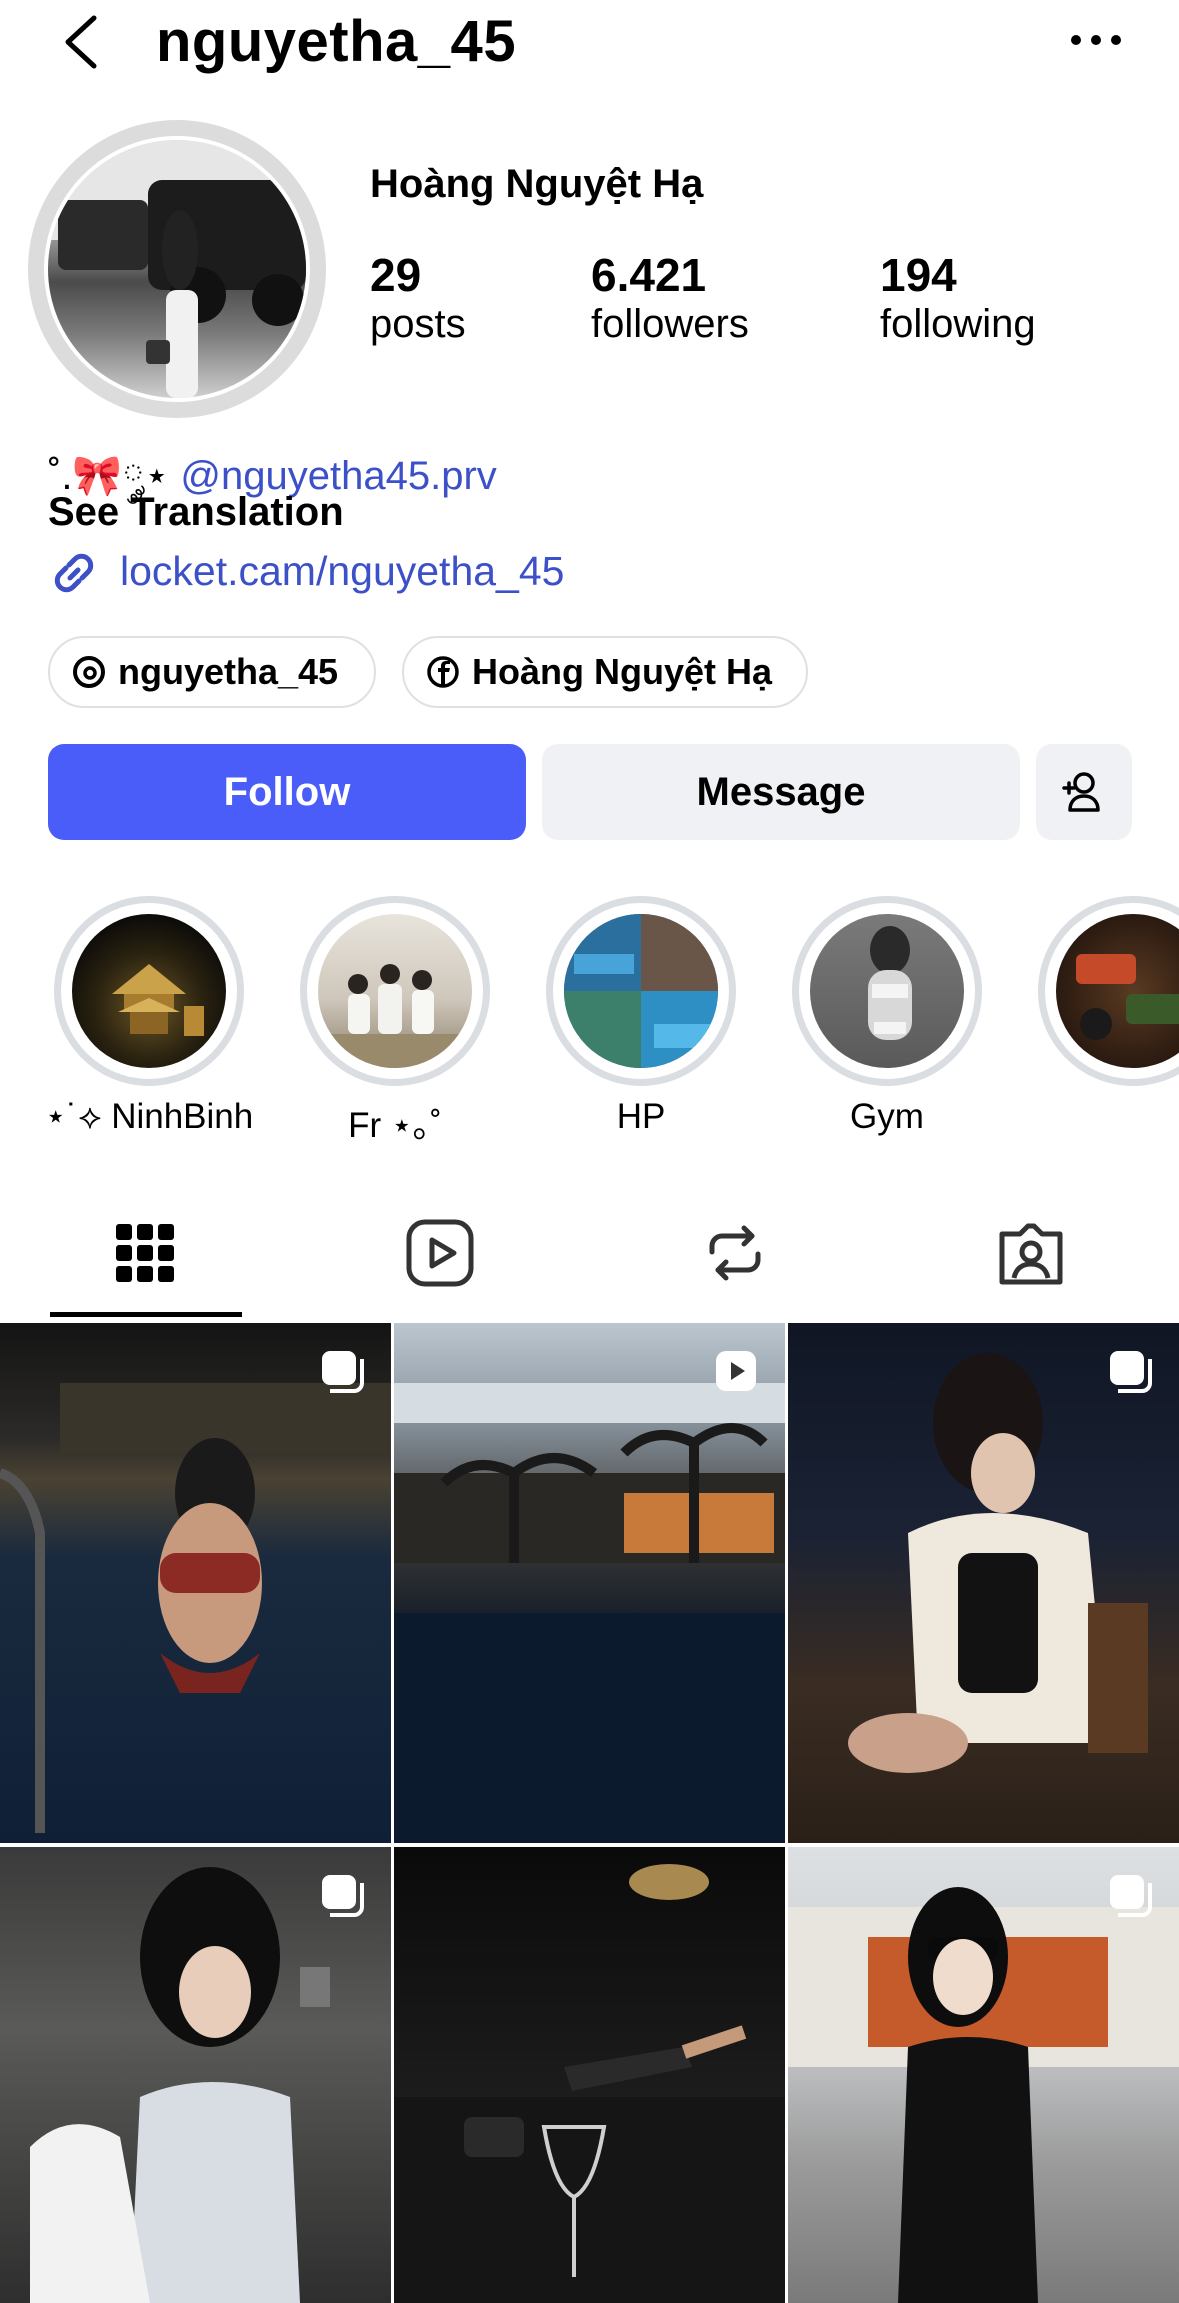 The width and height of the screenshot is (1179, 2303). Describe the element at coordinates (196, 512) in the screenshot. I see `see-translation-link: See Translation` at that location.